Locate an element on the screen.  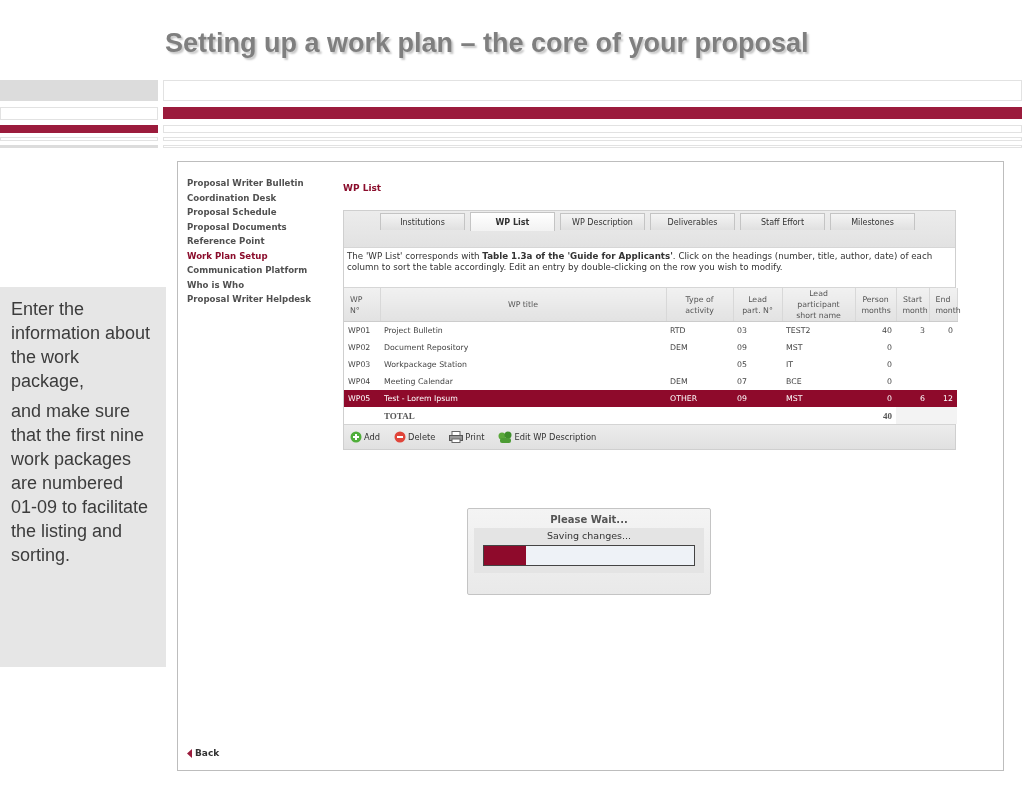
total-label: TOTAL is located at coordinates (399, 415).